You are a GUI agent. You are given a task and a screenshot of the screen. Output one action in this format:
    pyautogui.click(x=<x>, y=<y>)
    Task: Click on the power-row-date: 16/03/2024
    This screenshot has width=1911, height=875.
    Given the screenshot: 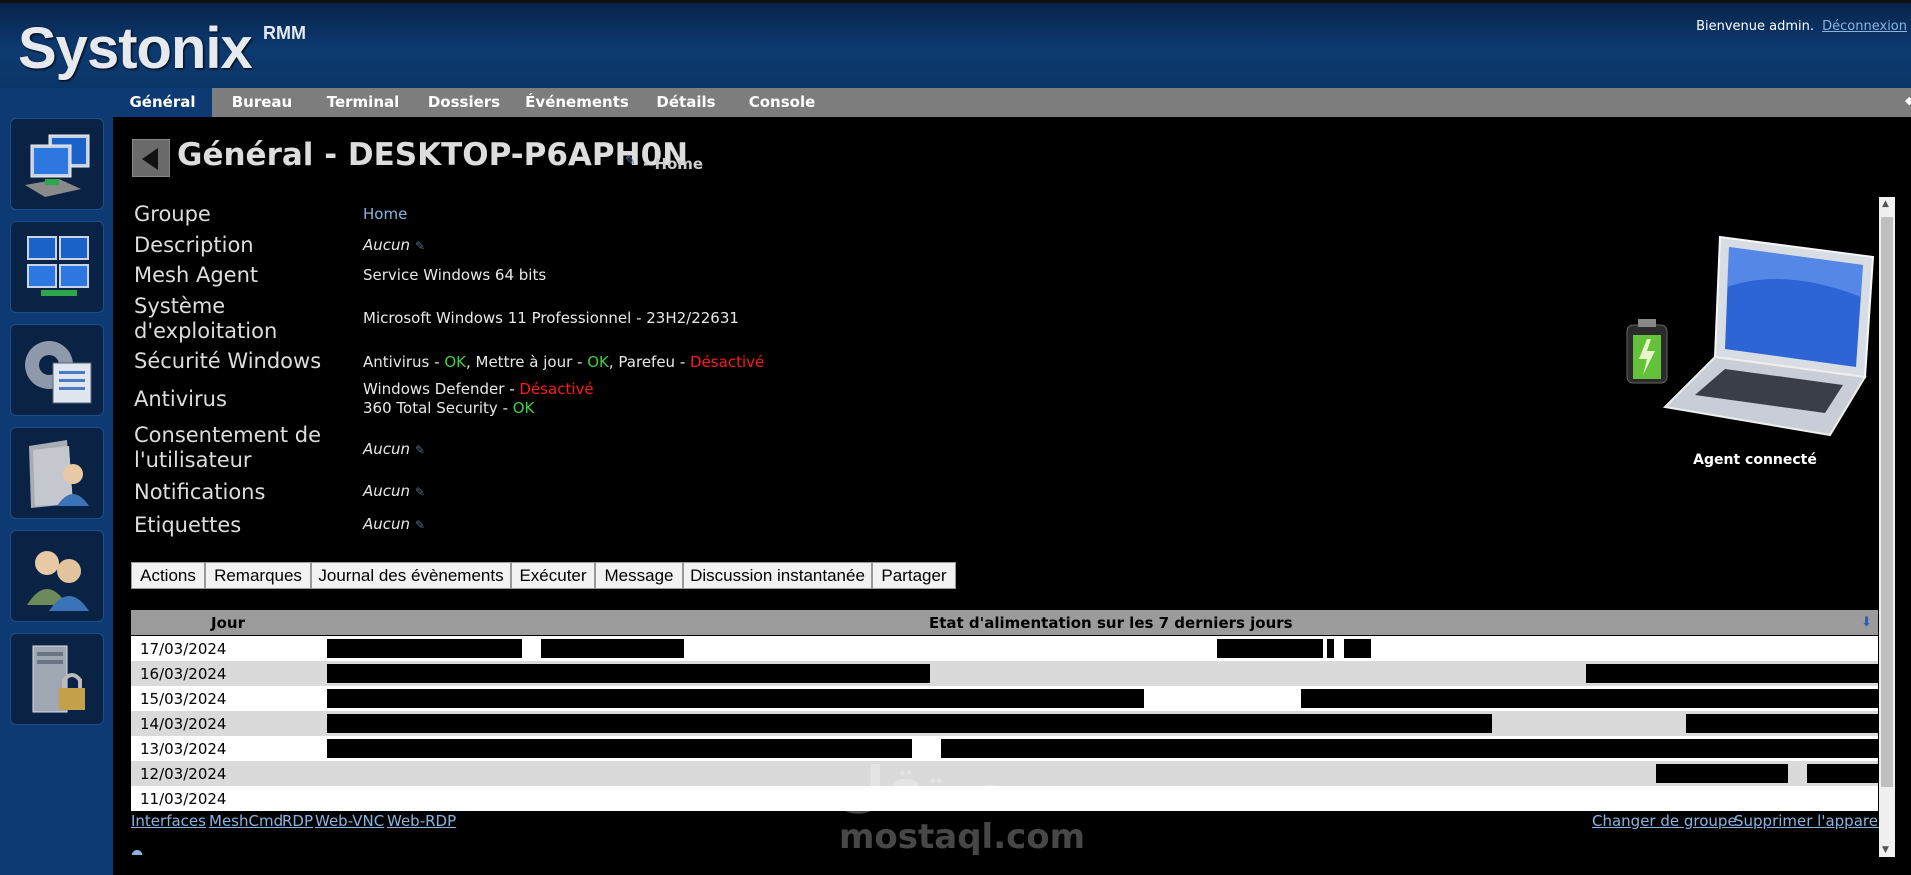 What is the action you would take?
    pyautogui.click(x=183, y=674)
    